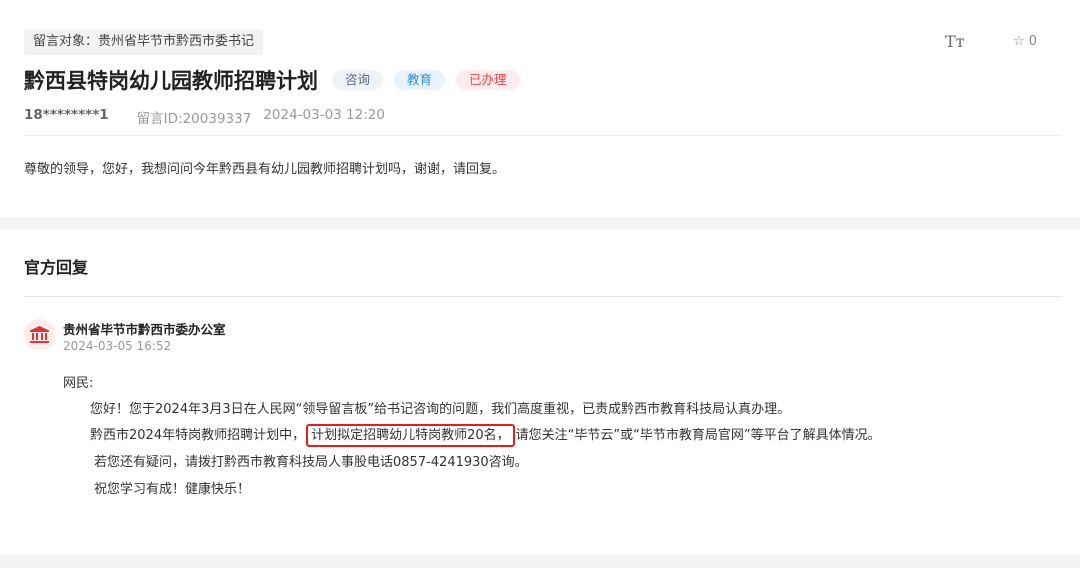  What do you see at coordinates (194, 119) in the screenshot?
I see `message-id: 留言ID:20039337` at bounding box center [194, 119].